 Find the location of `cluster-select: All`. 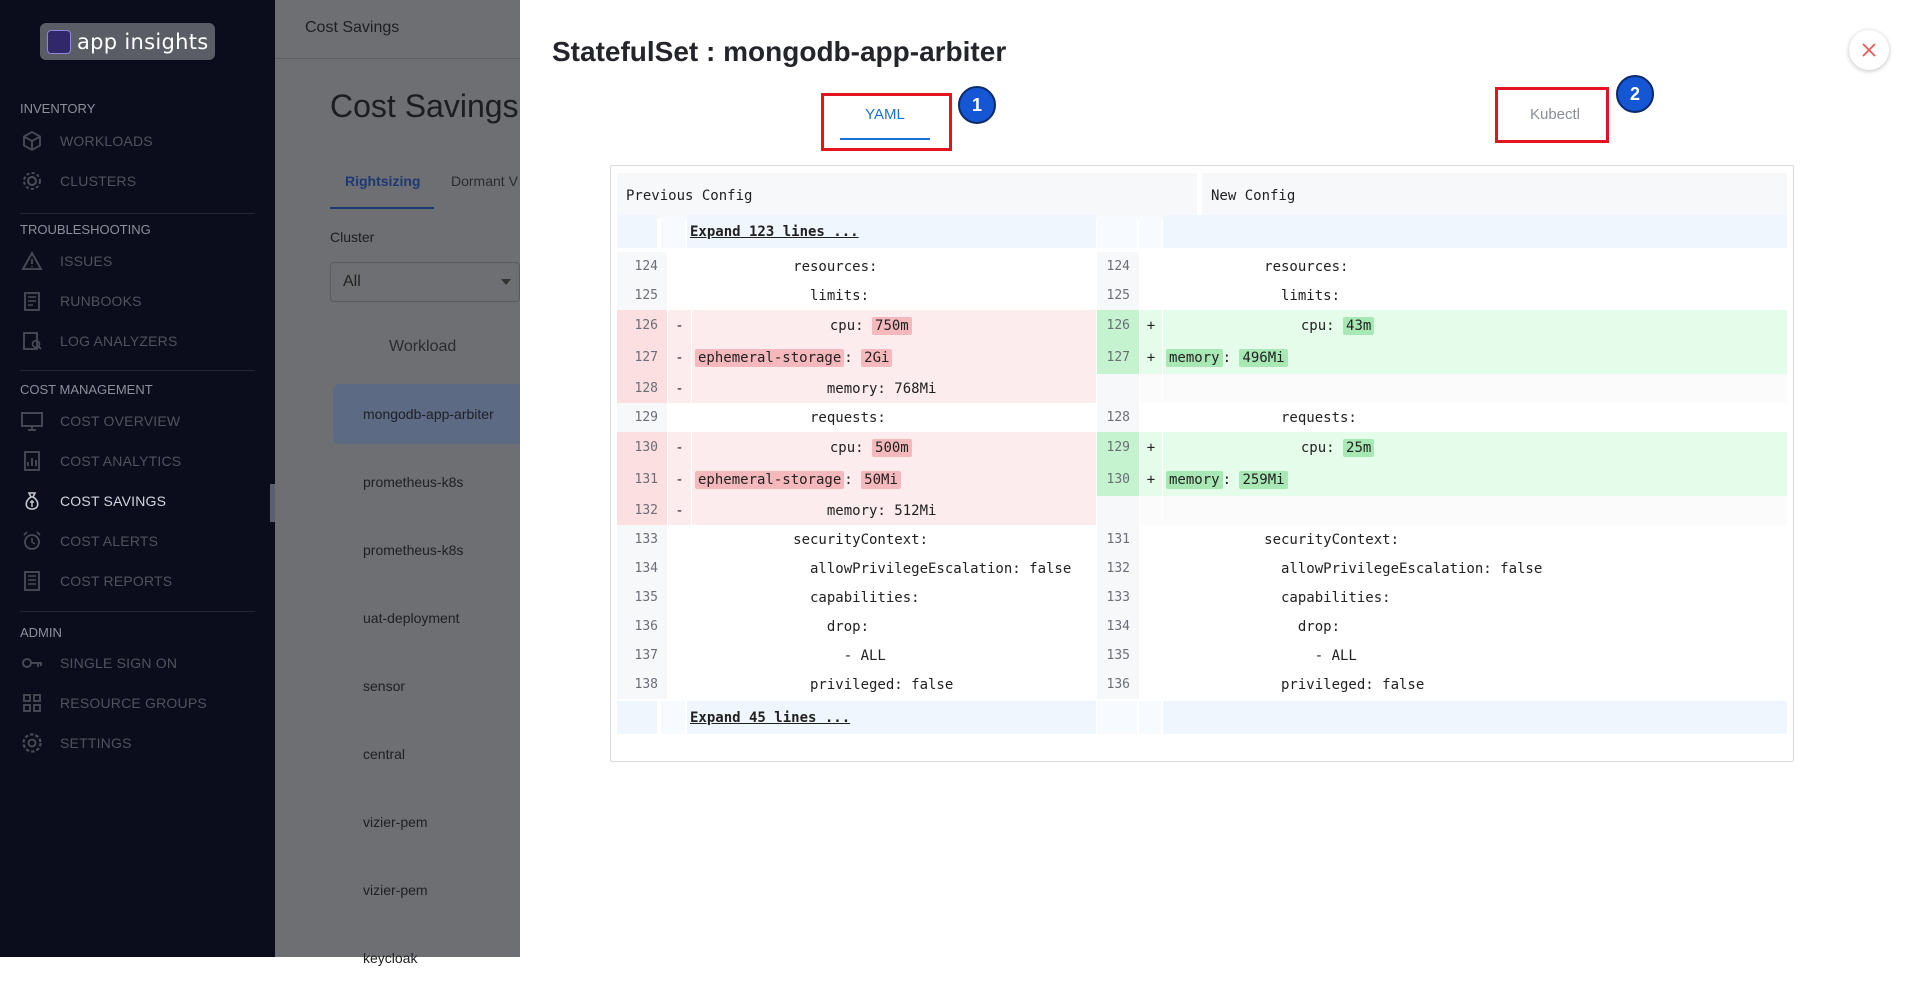

cluster-select: All is located at coordinates (425, 282).